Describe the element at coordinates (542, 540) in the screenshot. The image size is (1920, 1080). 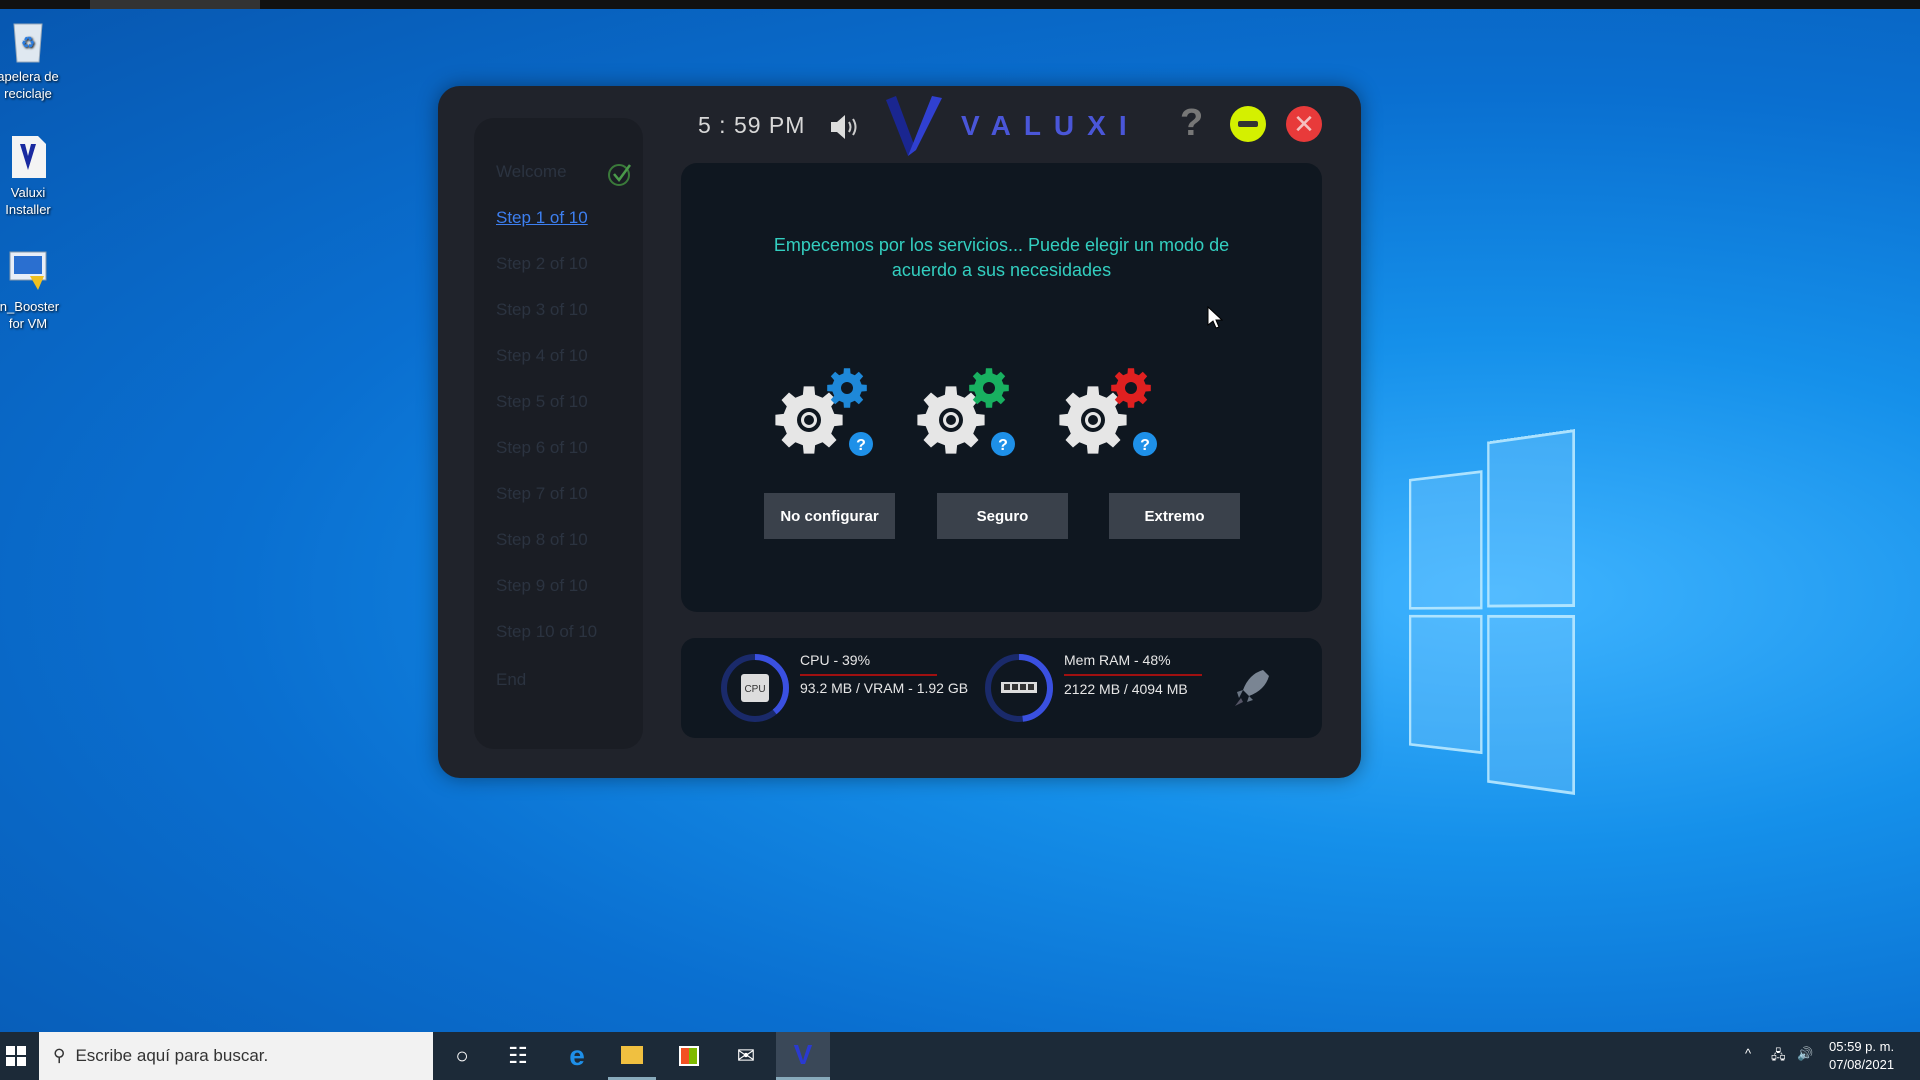
I see `sidebar-item-step-8: Step 8 of 10` at that location.